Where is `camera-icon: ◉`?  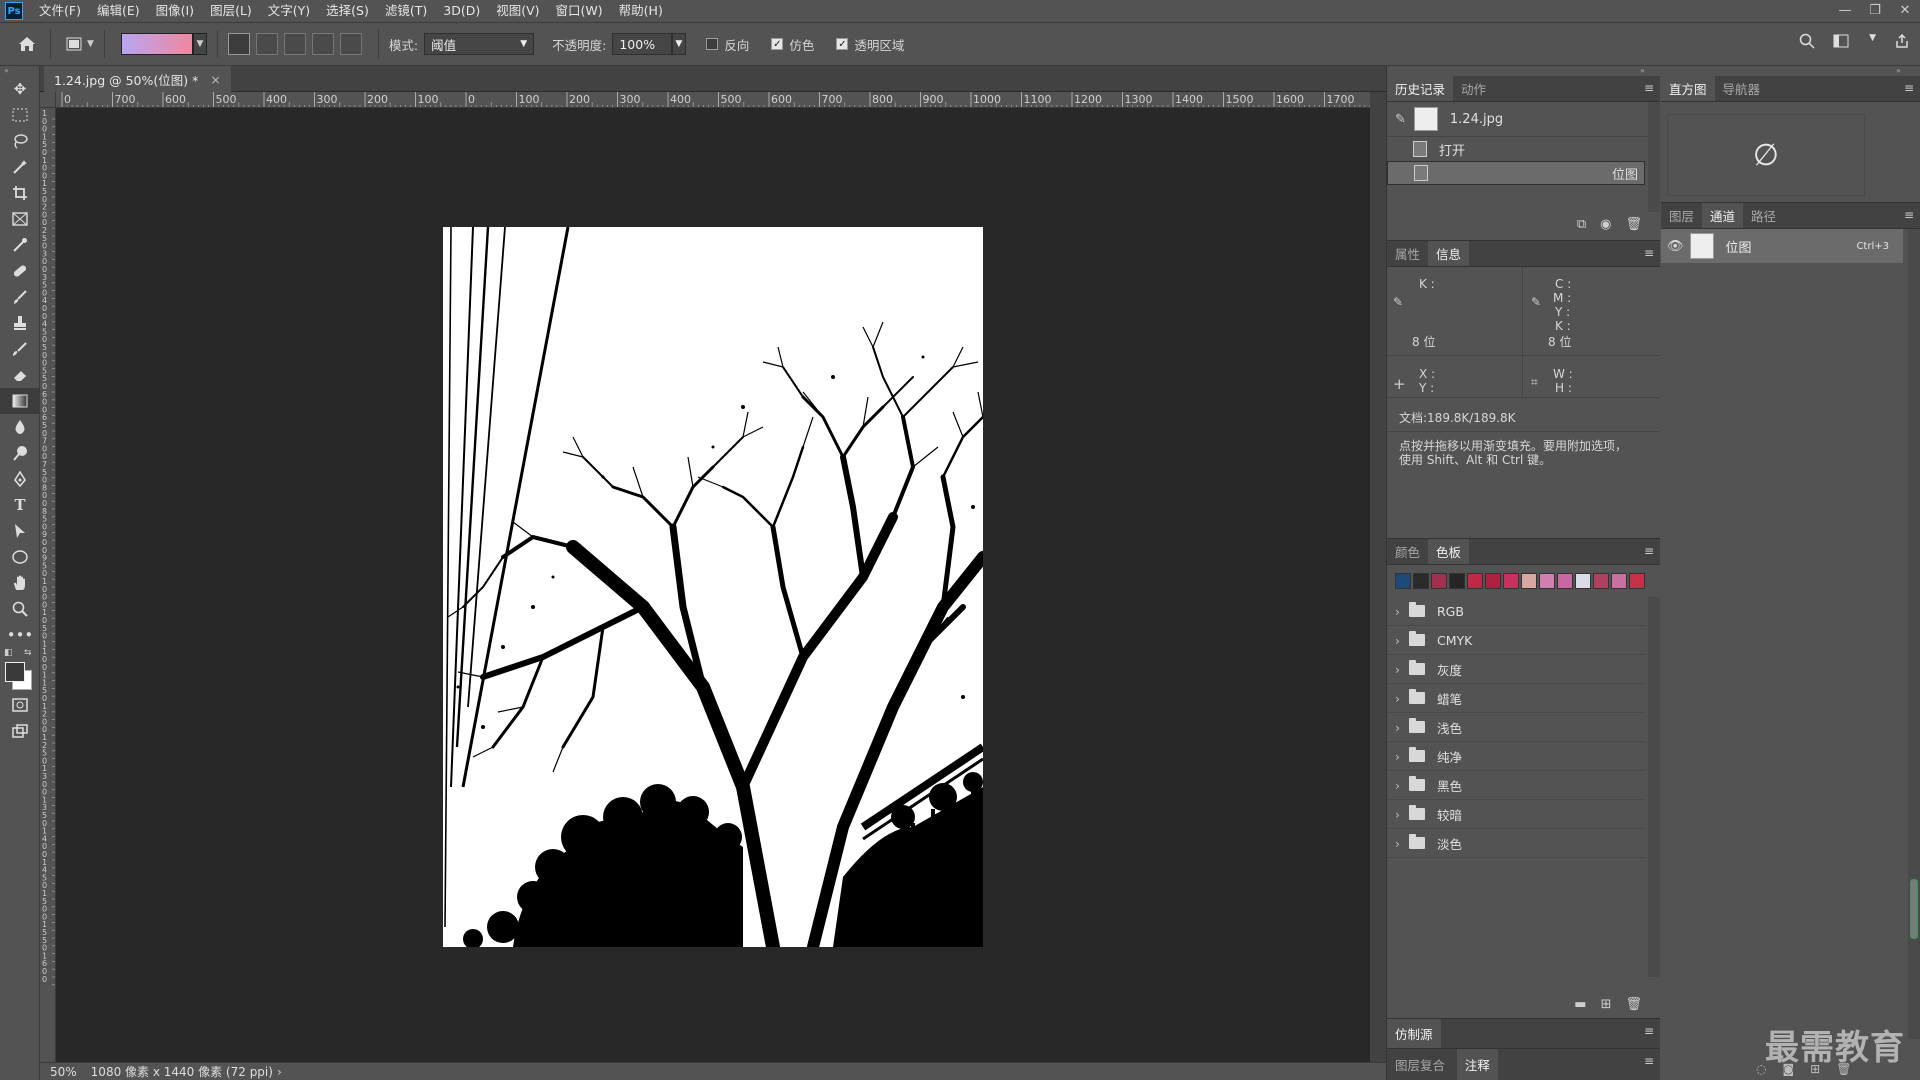 camera-icon: ◉ is located at coordinates (1605, 224).